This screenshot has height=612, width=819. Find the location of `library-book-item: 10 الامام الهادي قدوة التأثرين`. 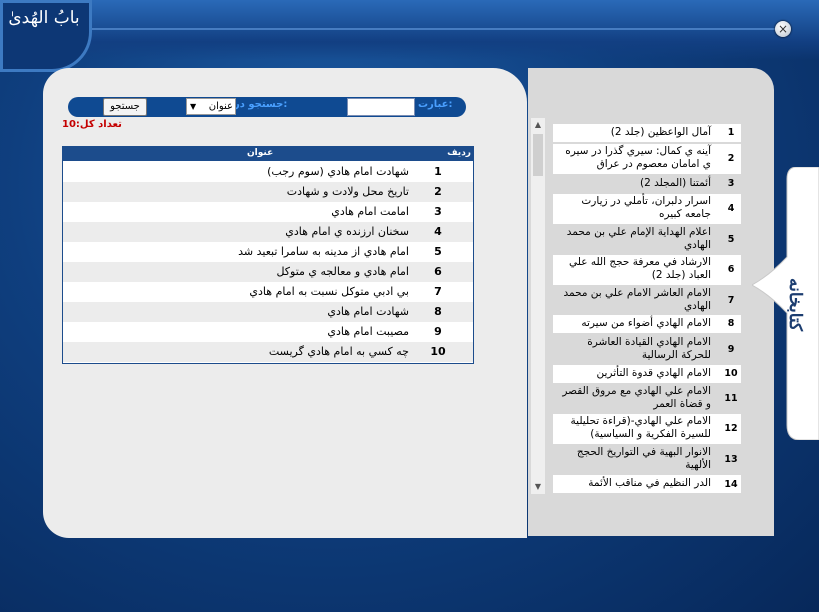

library-book-item: 10 الامام الهادي قدوة التأثرين is located at coordinates (647, 374).